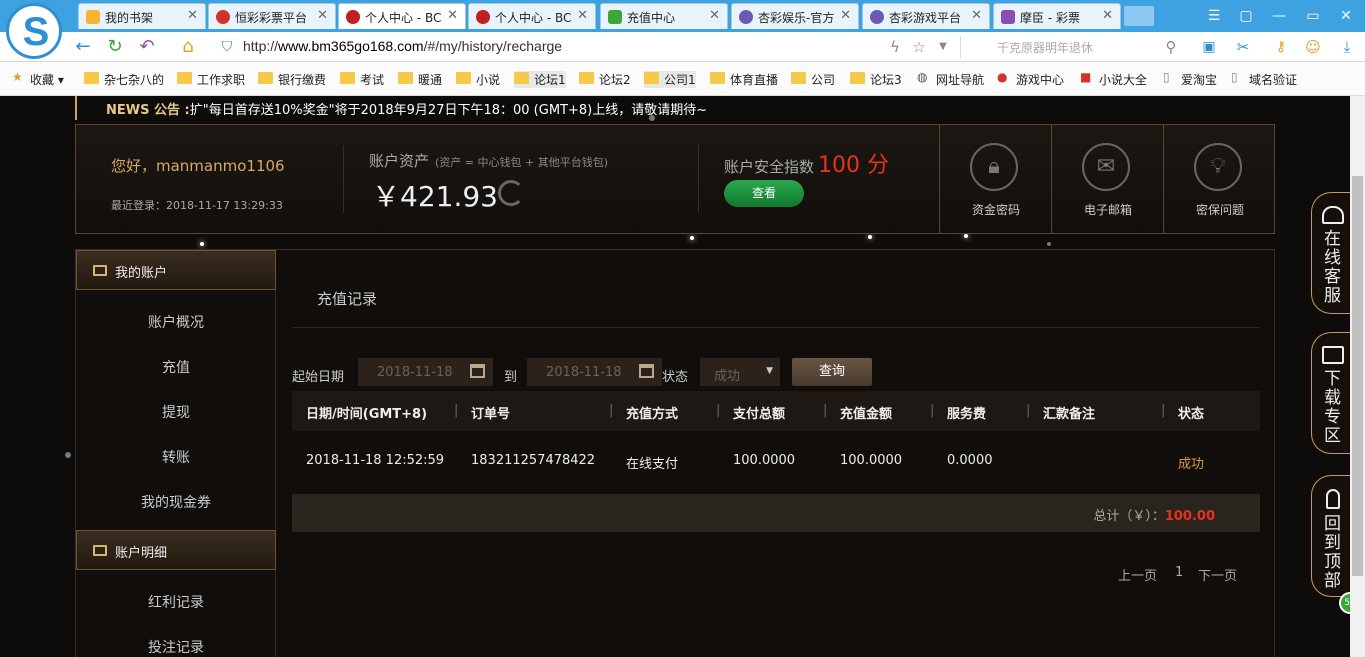 This screenshot has height=657, width=1365. I want to click on chevron-down-icon: ▼, so click(943, 47).